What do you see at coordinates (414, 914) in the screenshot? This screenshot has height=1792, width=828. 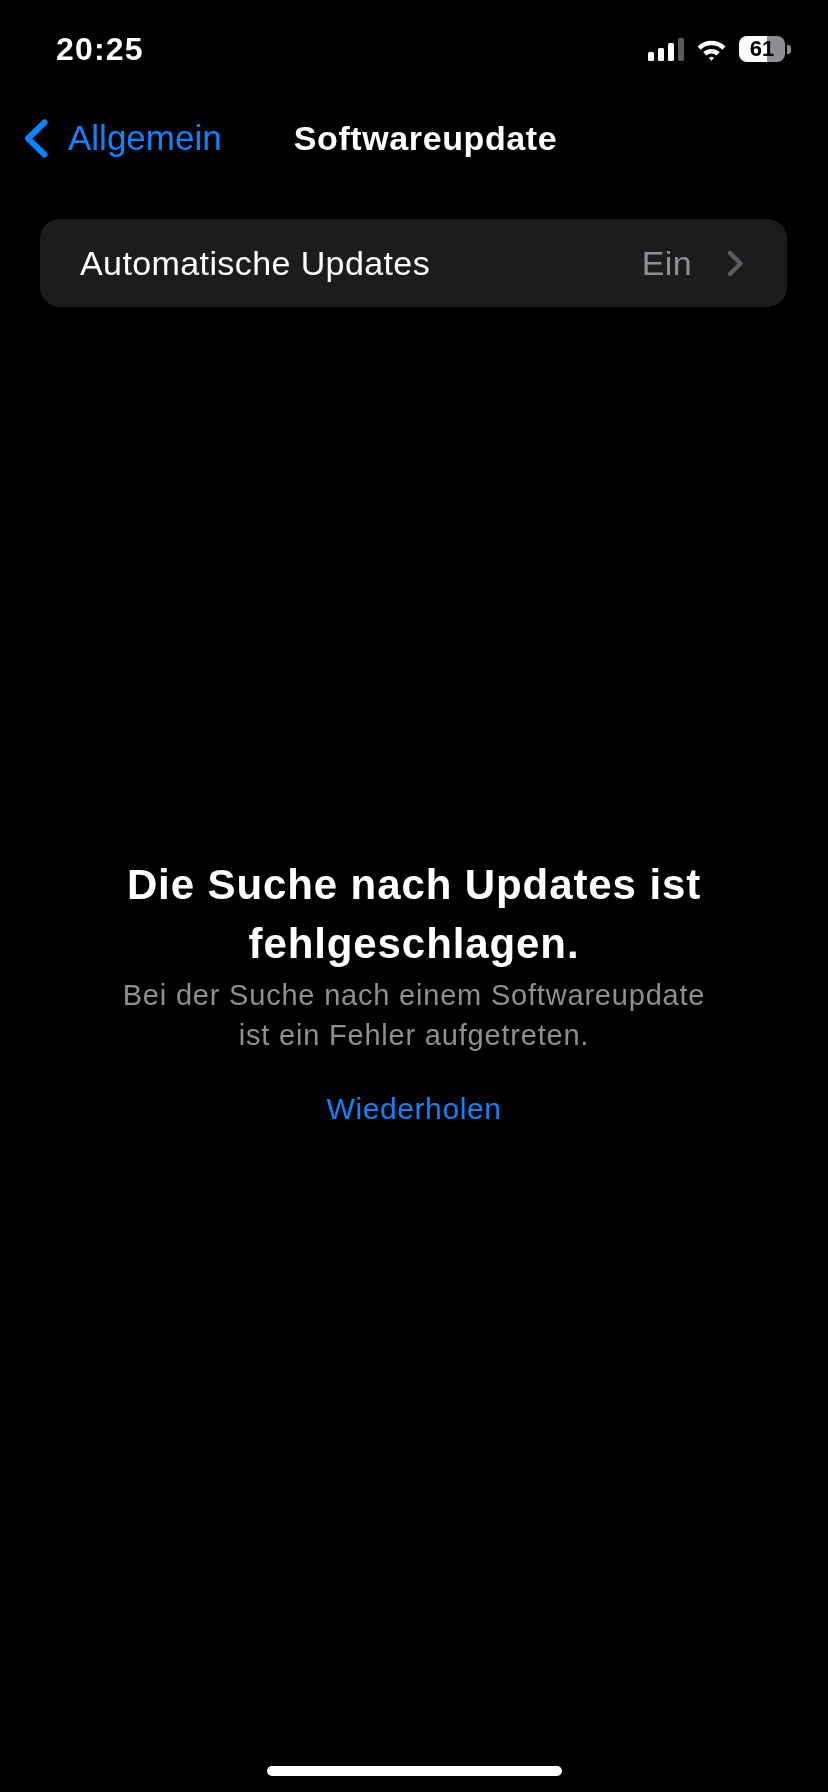 I see `error-title: Die Suche nach Updates ist fehlgeschlagen.` at bounding box center [414, 914].